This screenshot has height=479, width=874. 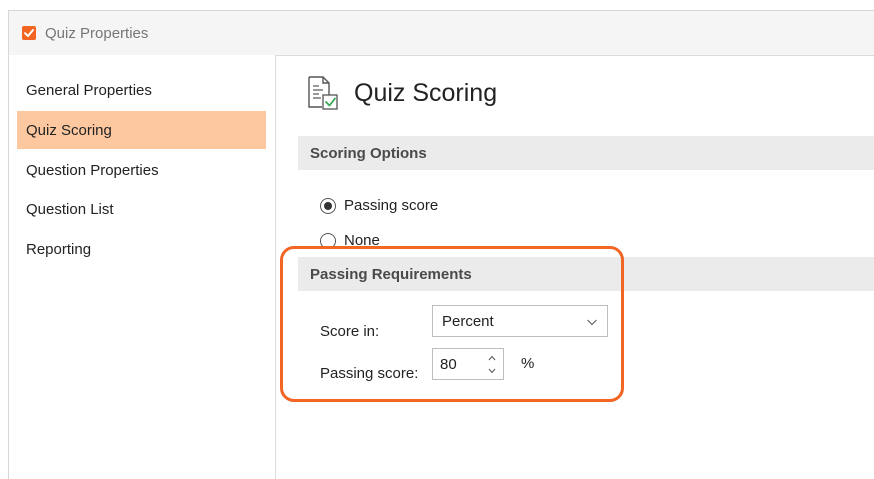 I want to click on score-in-select: Percent, so click(x=520, y=321).